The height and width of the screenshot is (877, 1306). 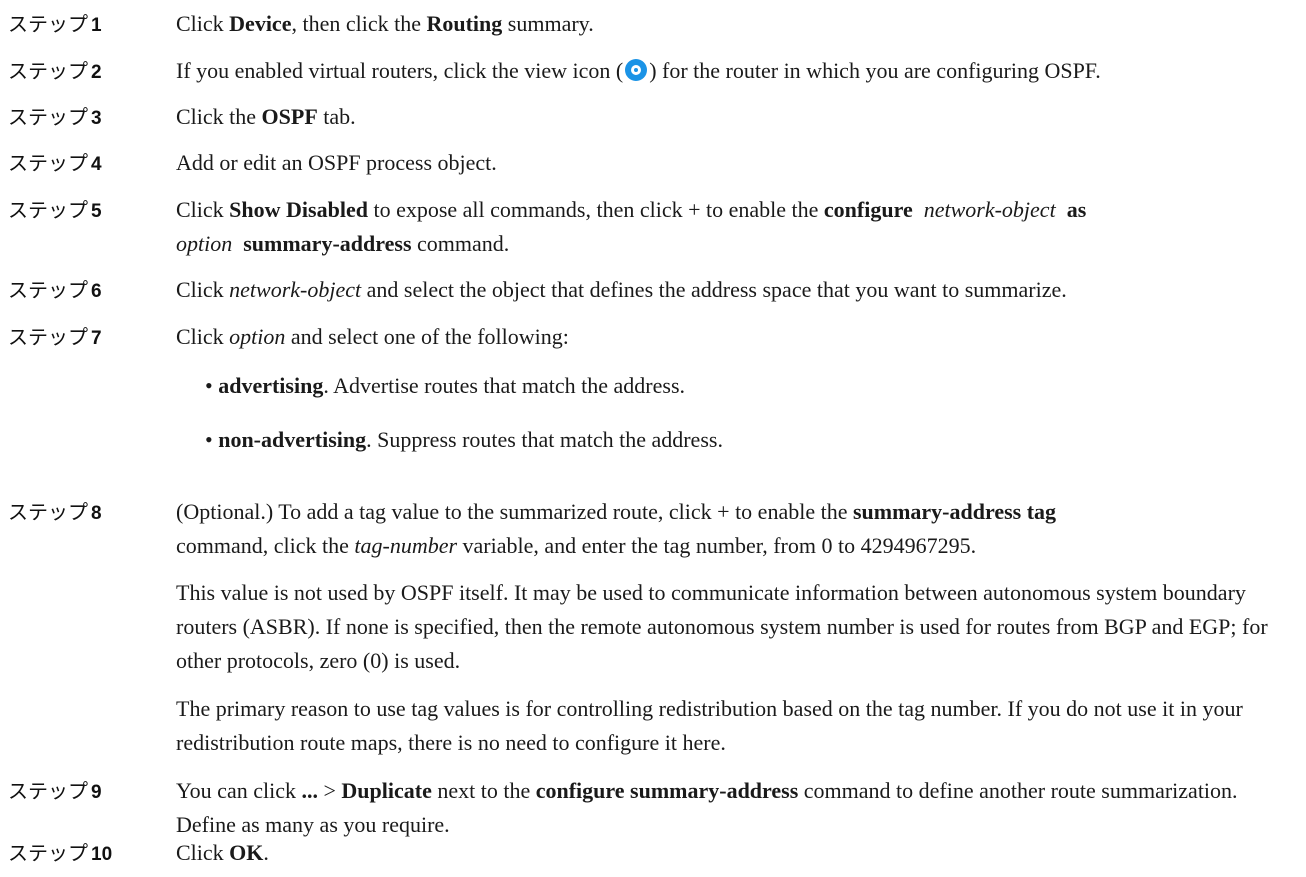 What do you see at coordinates (1076, 209) in the screenshot?
I see `cmd-as: as` at bounding box center [1076, 209].